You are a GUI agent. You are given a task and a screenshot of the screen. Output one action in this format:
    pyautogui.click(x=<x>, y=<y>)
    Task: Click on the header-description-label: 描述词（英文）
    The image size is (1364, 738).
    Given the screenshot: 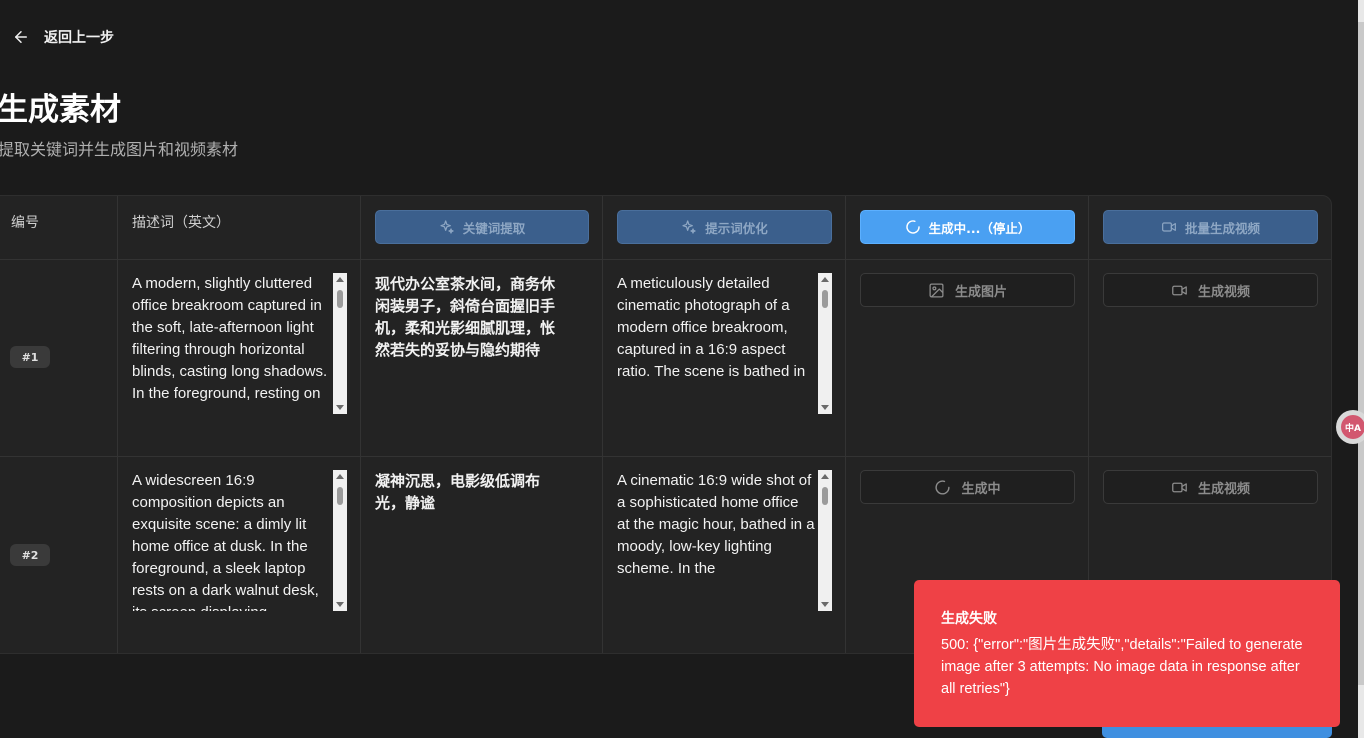 What is the action you would take?
    pyautogui.click(x=181, y=223)
    